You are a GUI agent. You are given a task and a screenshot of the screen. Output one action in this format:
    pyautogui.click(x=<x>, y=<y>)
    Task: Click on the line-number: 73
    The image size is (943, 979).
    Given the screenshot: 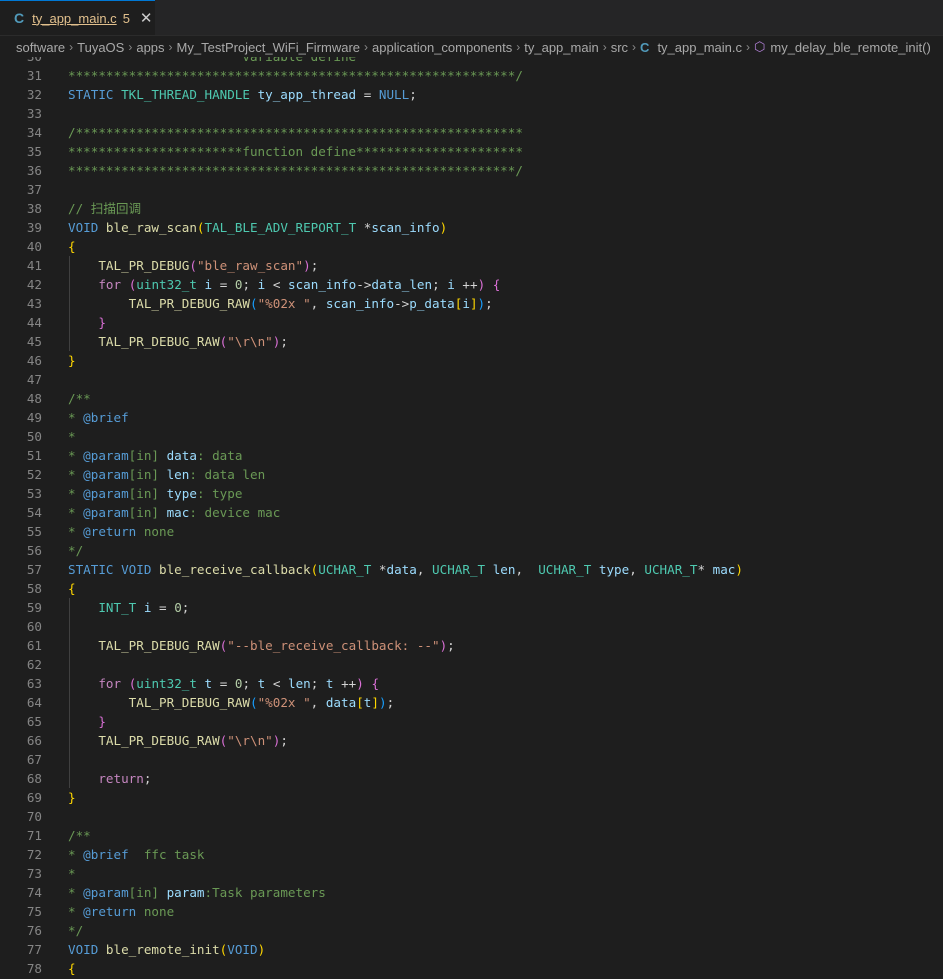 What is the action you would take?
    pyautogui.click(x=34, y=873)
    